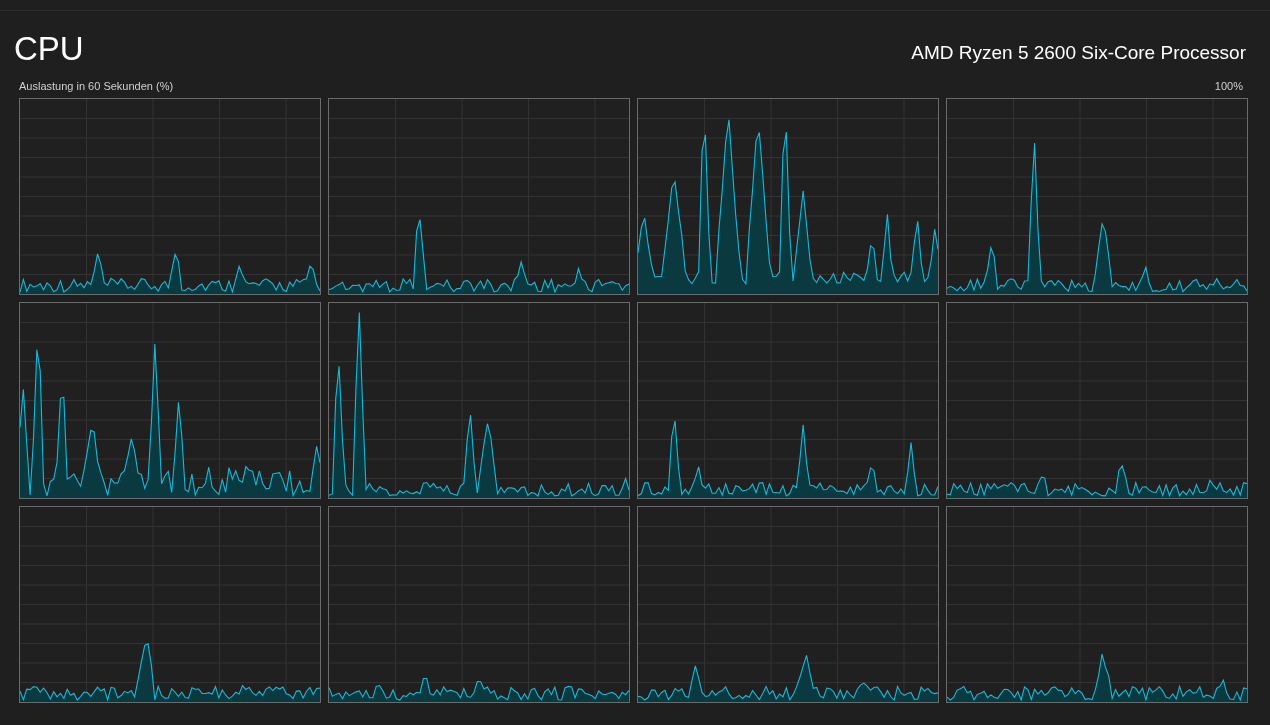 The height and width of the screenshot is (725, 1270). What do you see at coordinates (49, 49) in the screenshot?
I see `page-title: CPU` at bounding box center [49, 49].